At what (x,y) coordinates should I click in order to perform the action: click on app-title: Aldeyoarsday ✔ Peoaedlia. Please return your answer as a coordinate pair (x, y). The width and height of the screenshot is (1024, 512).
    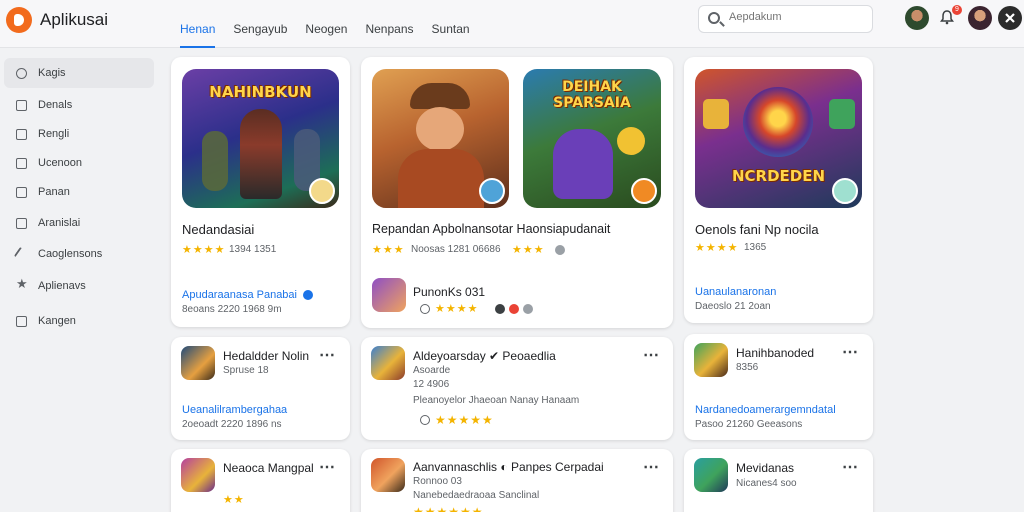
    Looking at the image, I should click on (484, 356).